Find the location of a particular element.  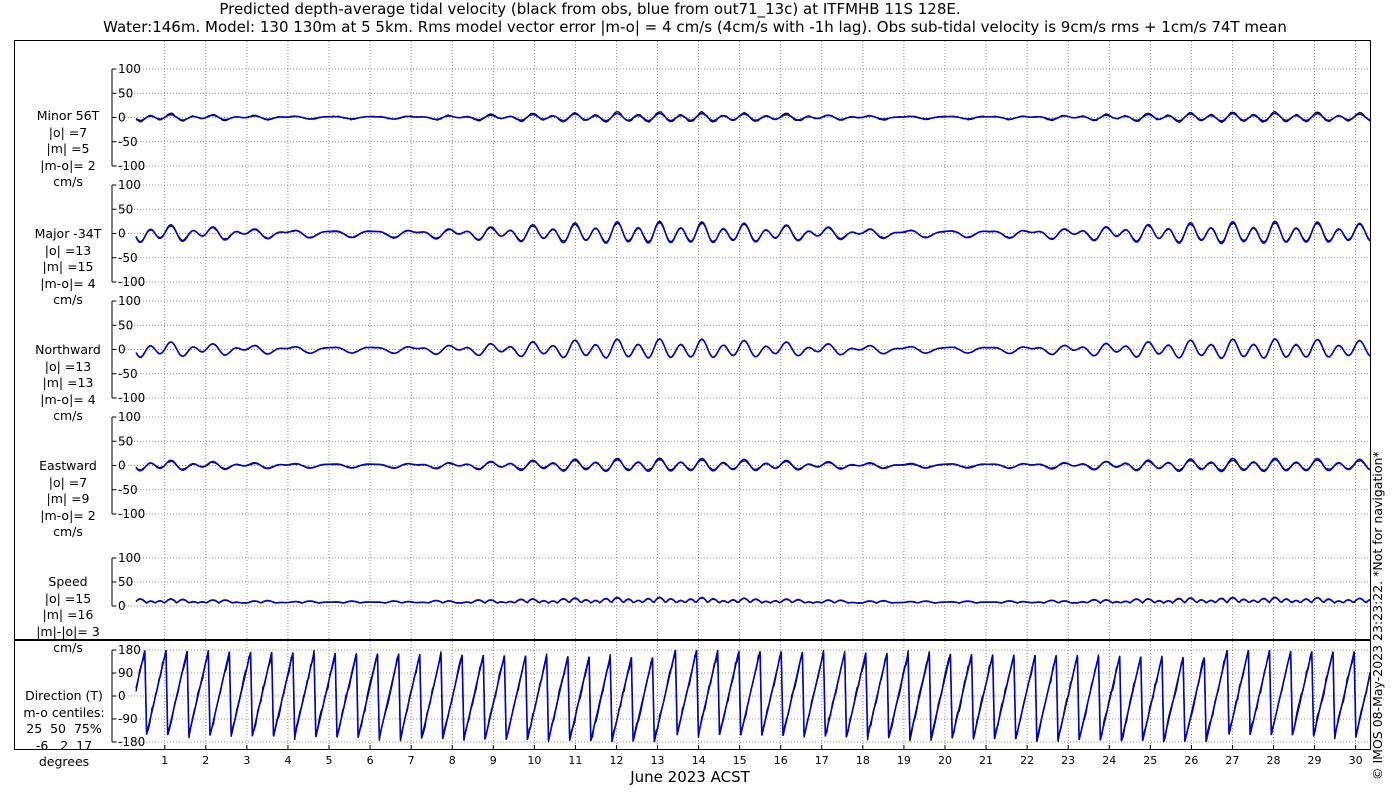

major-model-series is located at coordinates (753, 232).